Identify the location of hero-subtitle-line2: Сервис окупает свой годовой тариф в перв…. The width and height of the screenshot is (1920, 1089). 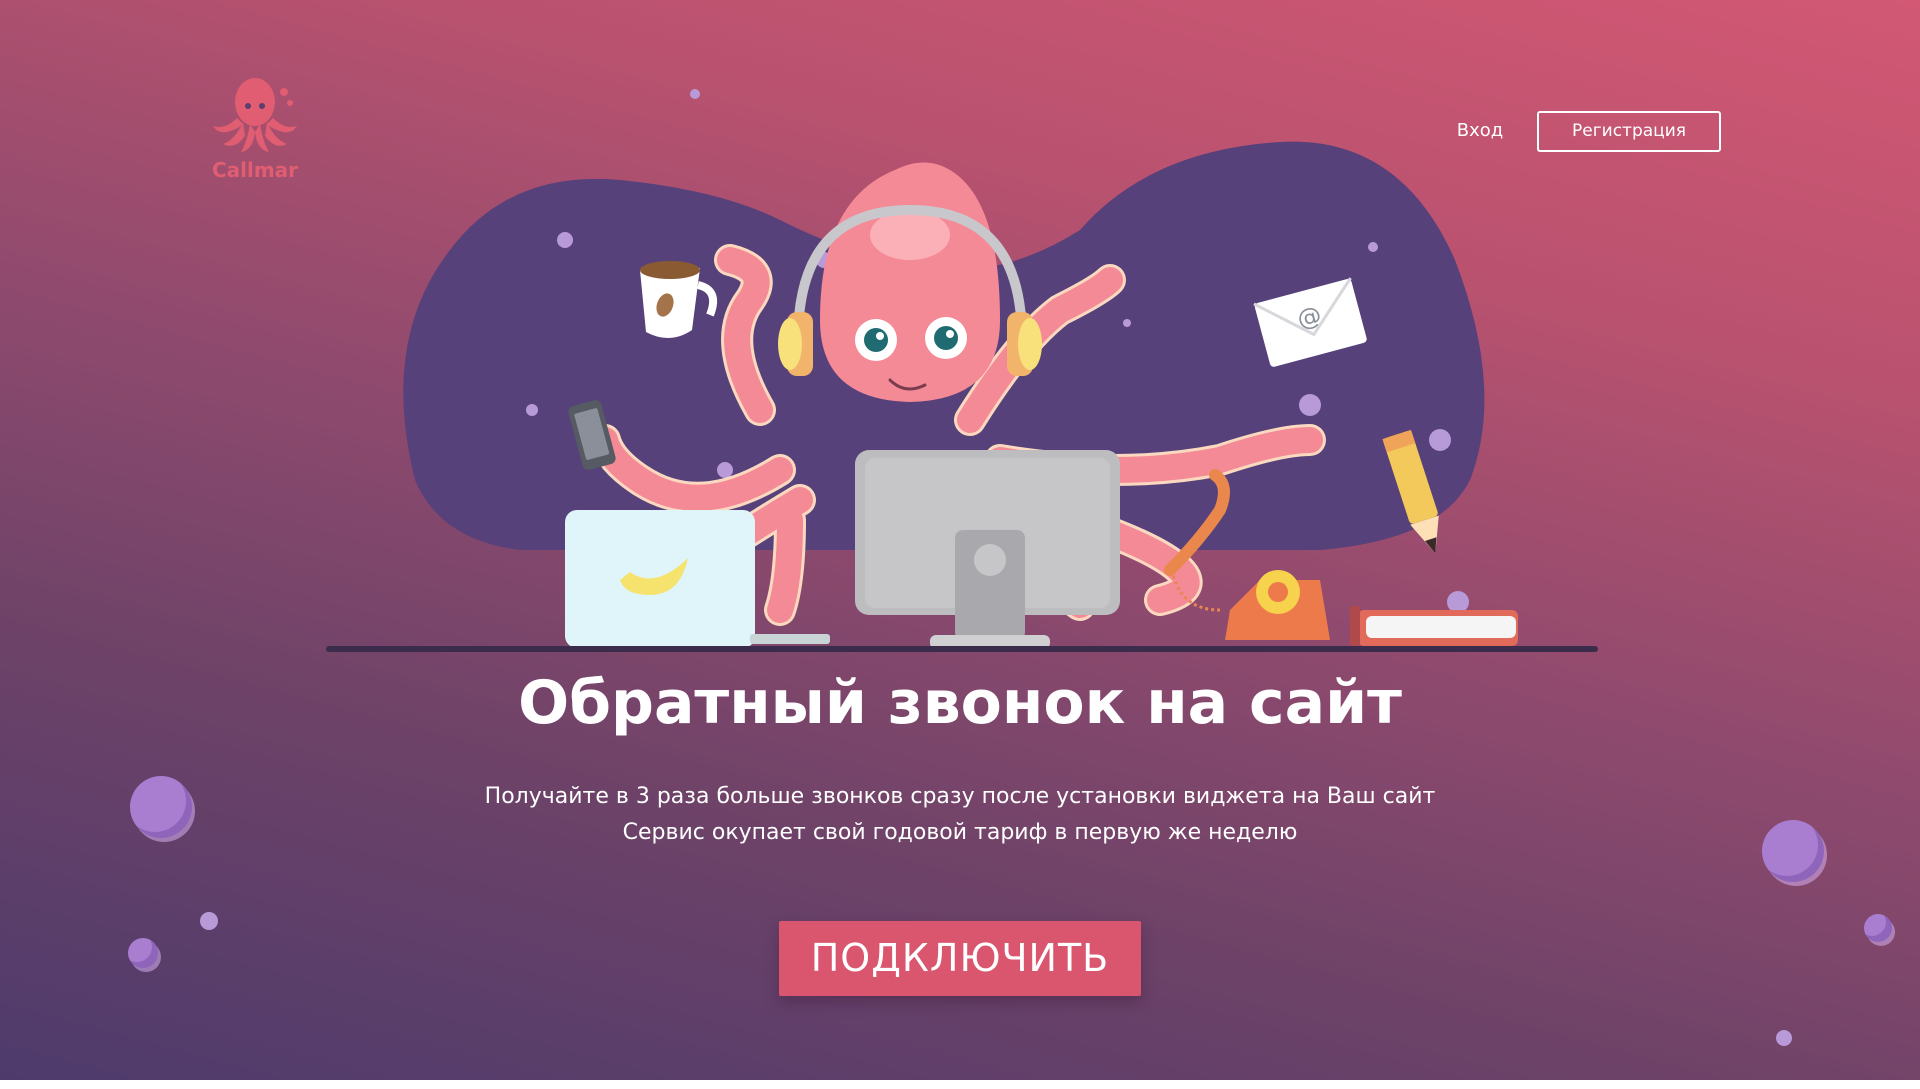
(960, 832).